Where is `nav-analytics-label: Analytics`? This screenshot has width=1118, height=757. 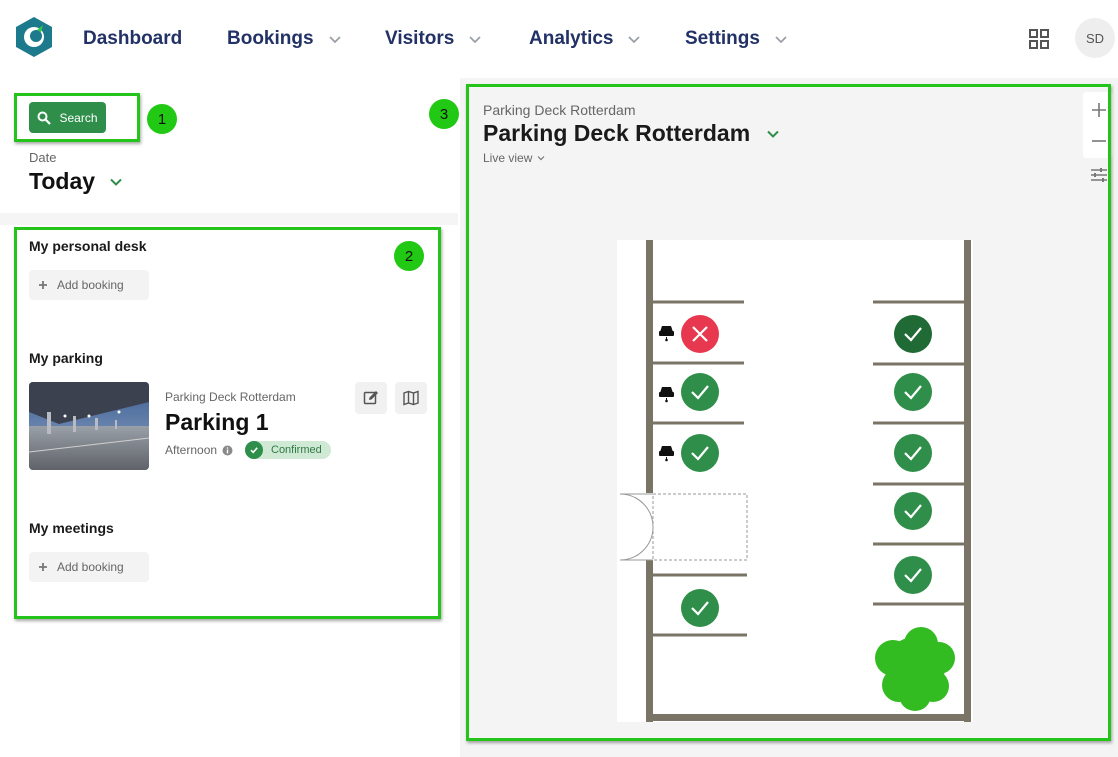
nav-analytics-label: Analytics is located at coordinates (571, 38).